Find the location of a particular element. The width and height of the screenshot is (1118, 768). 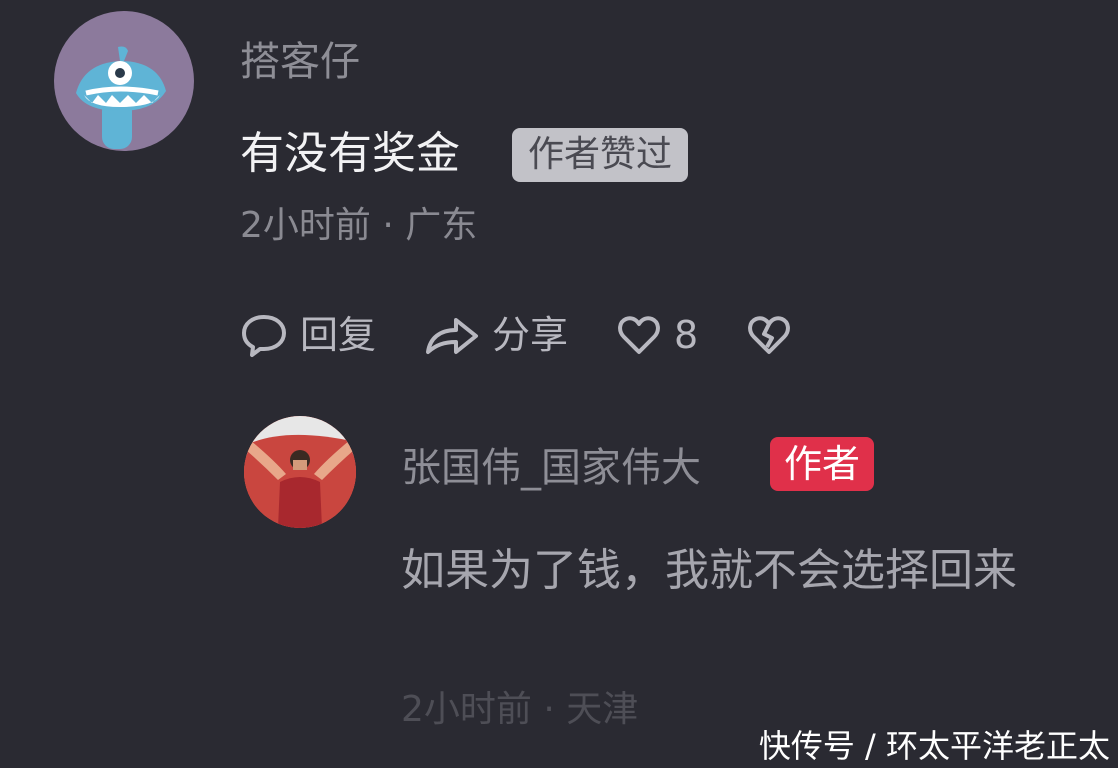

share-label: 分享 is located at coordinates (530, 335).